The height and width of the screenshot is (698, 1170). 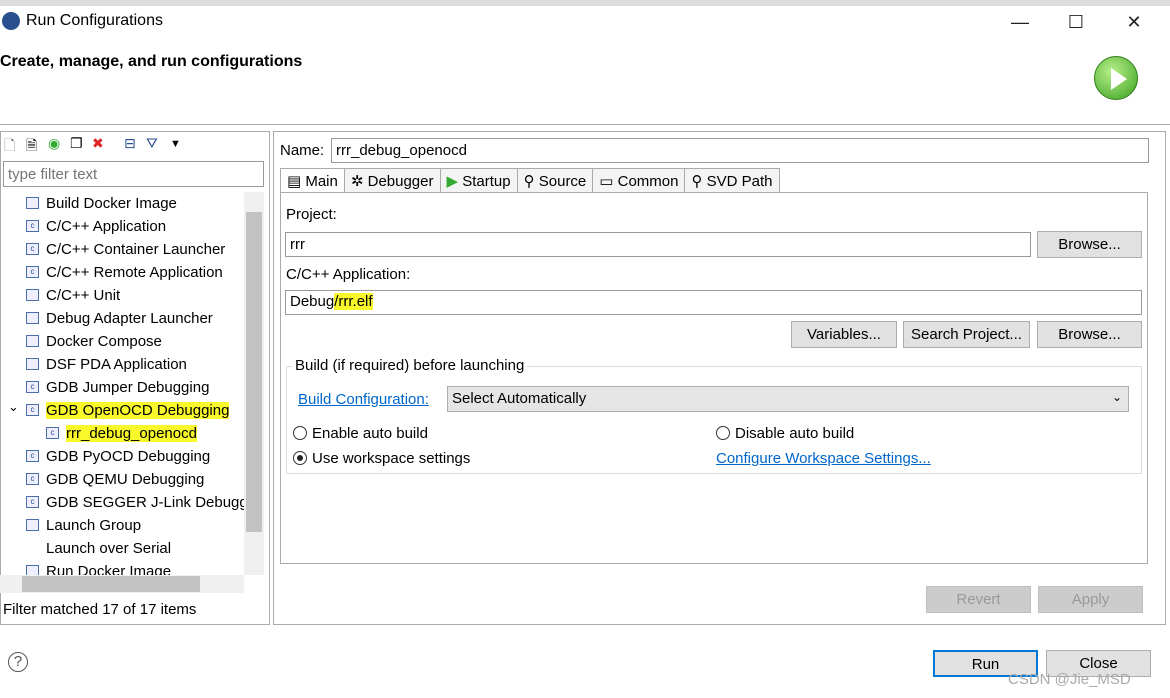 I want to click on tree-item: ⌄ c GDB OpenOCD Debugging, so click(x=122, y=410).